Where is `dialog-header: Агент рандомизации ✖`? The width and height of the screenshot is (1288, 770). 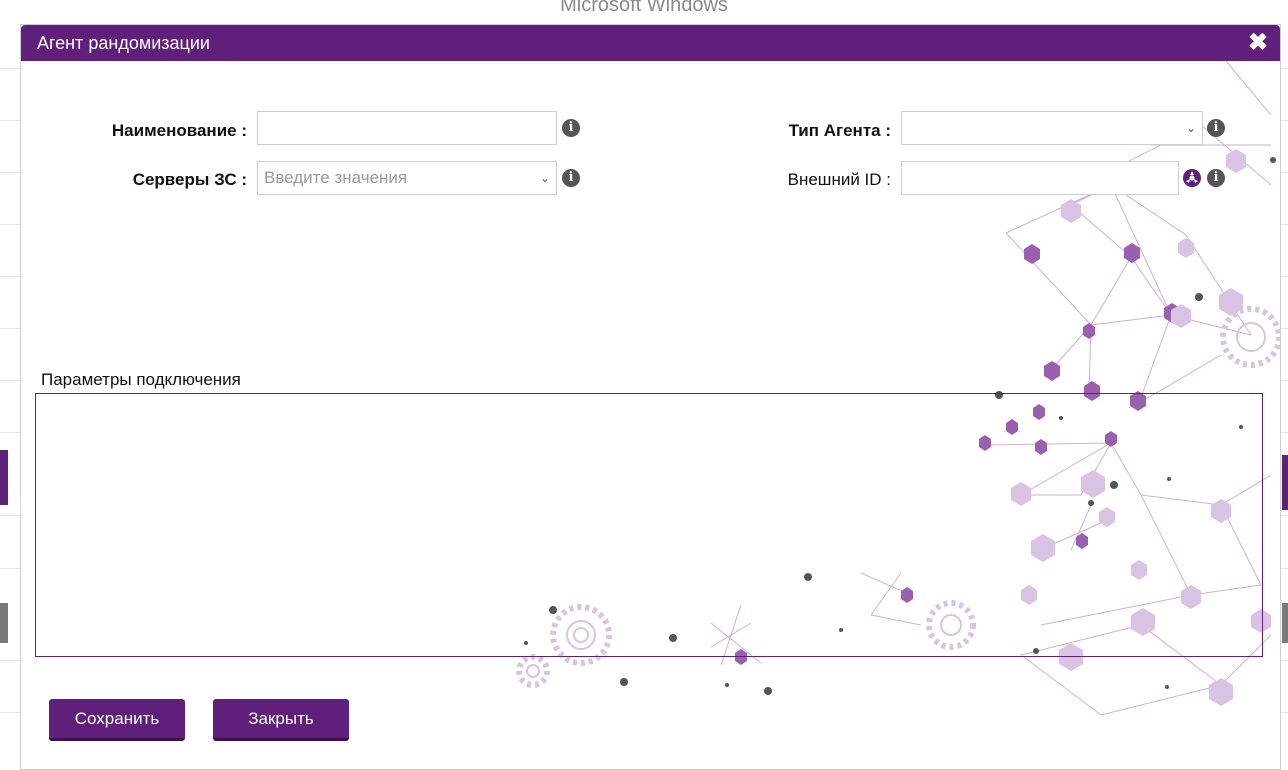 dialog-header: Агент рандомизации ✖ is located at coordinates (650, 43).